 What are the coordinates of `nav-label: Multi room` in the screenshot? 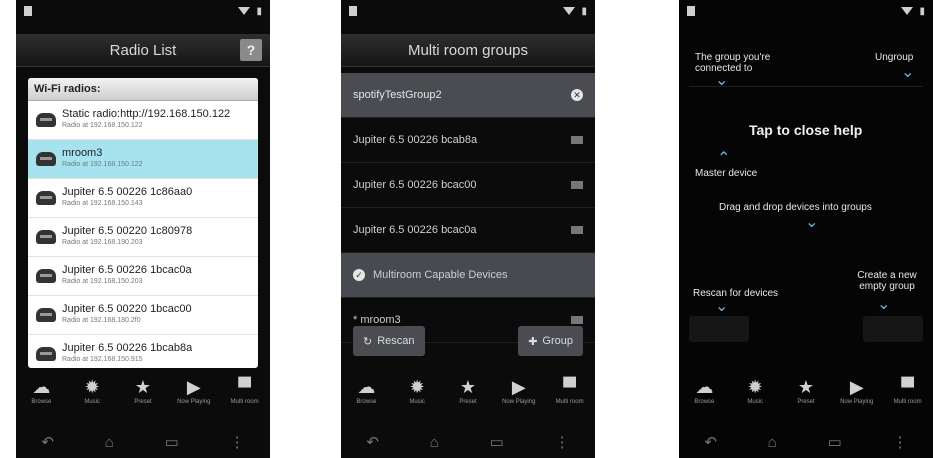 It's located at (907, 402).